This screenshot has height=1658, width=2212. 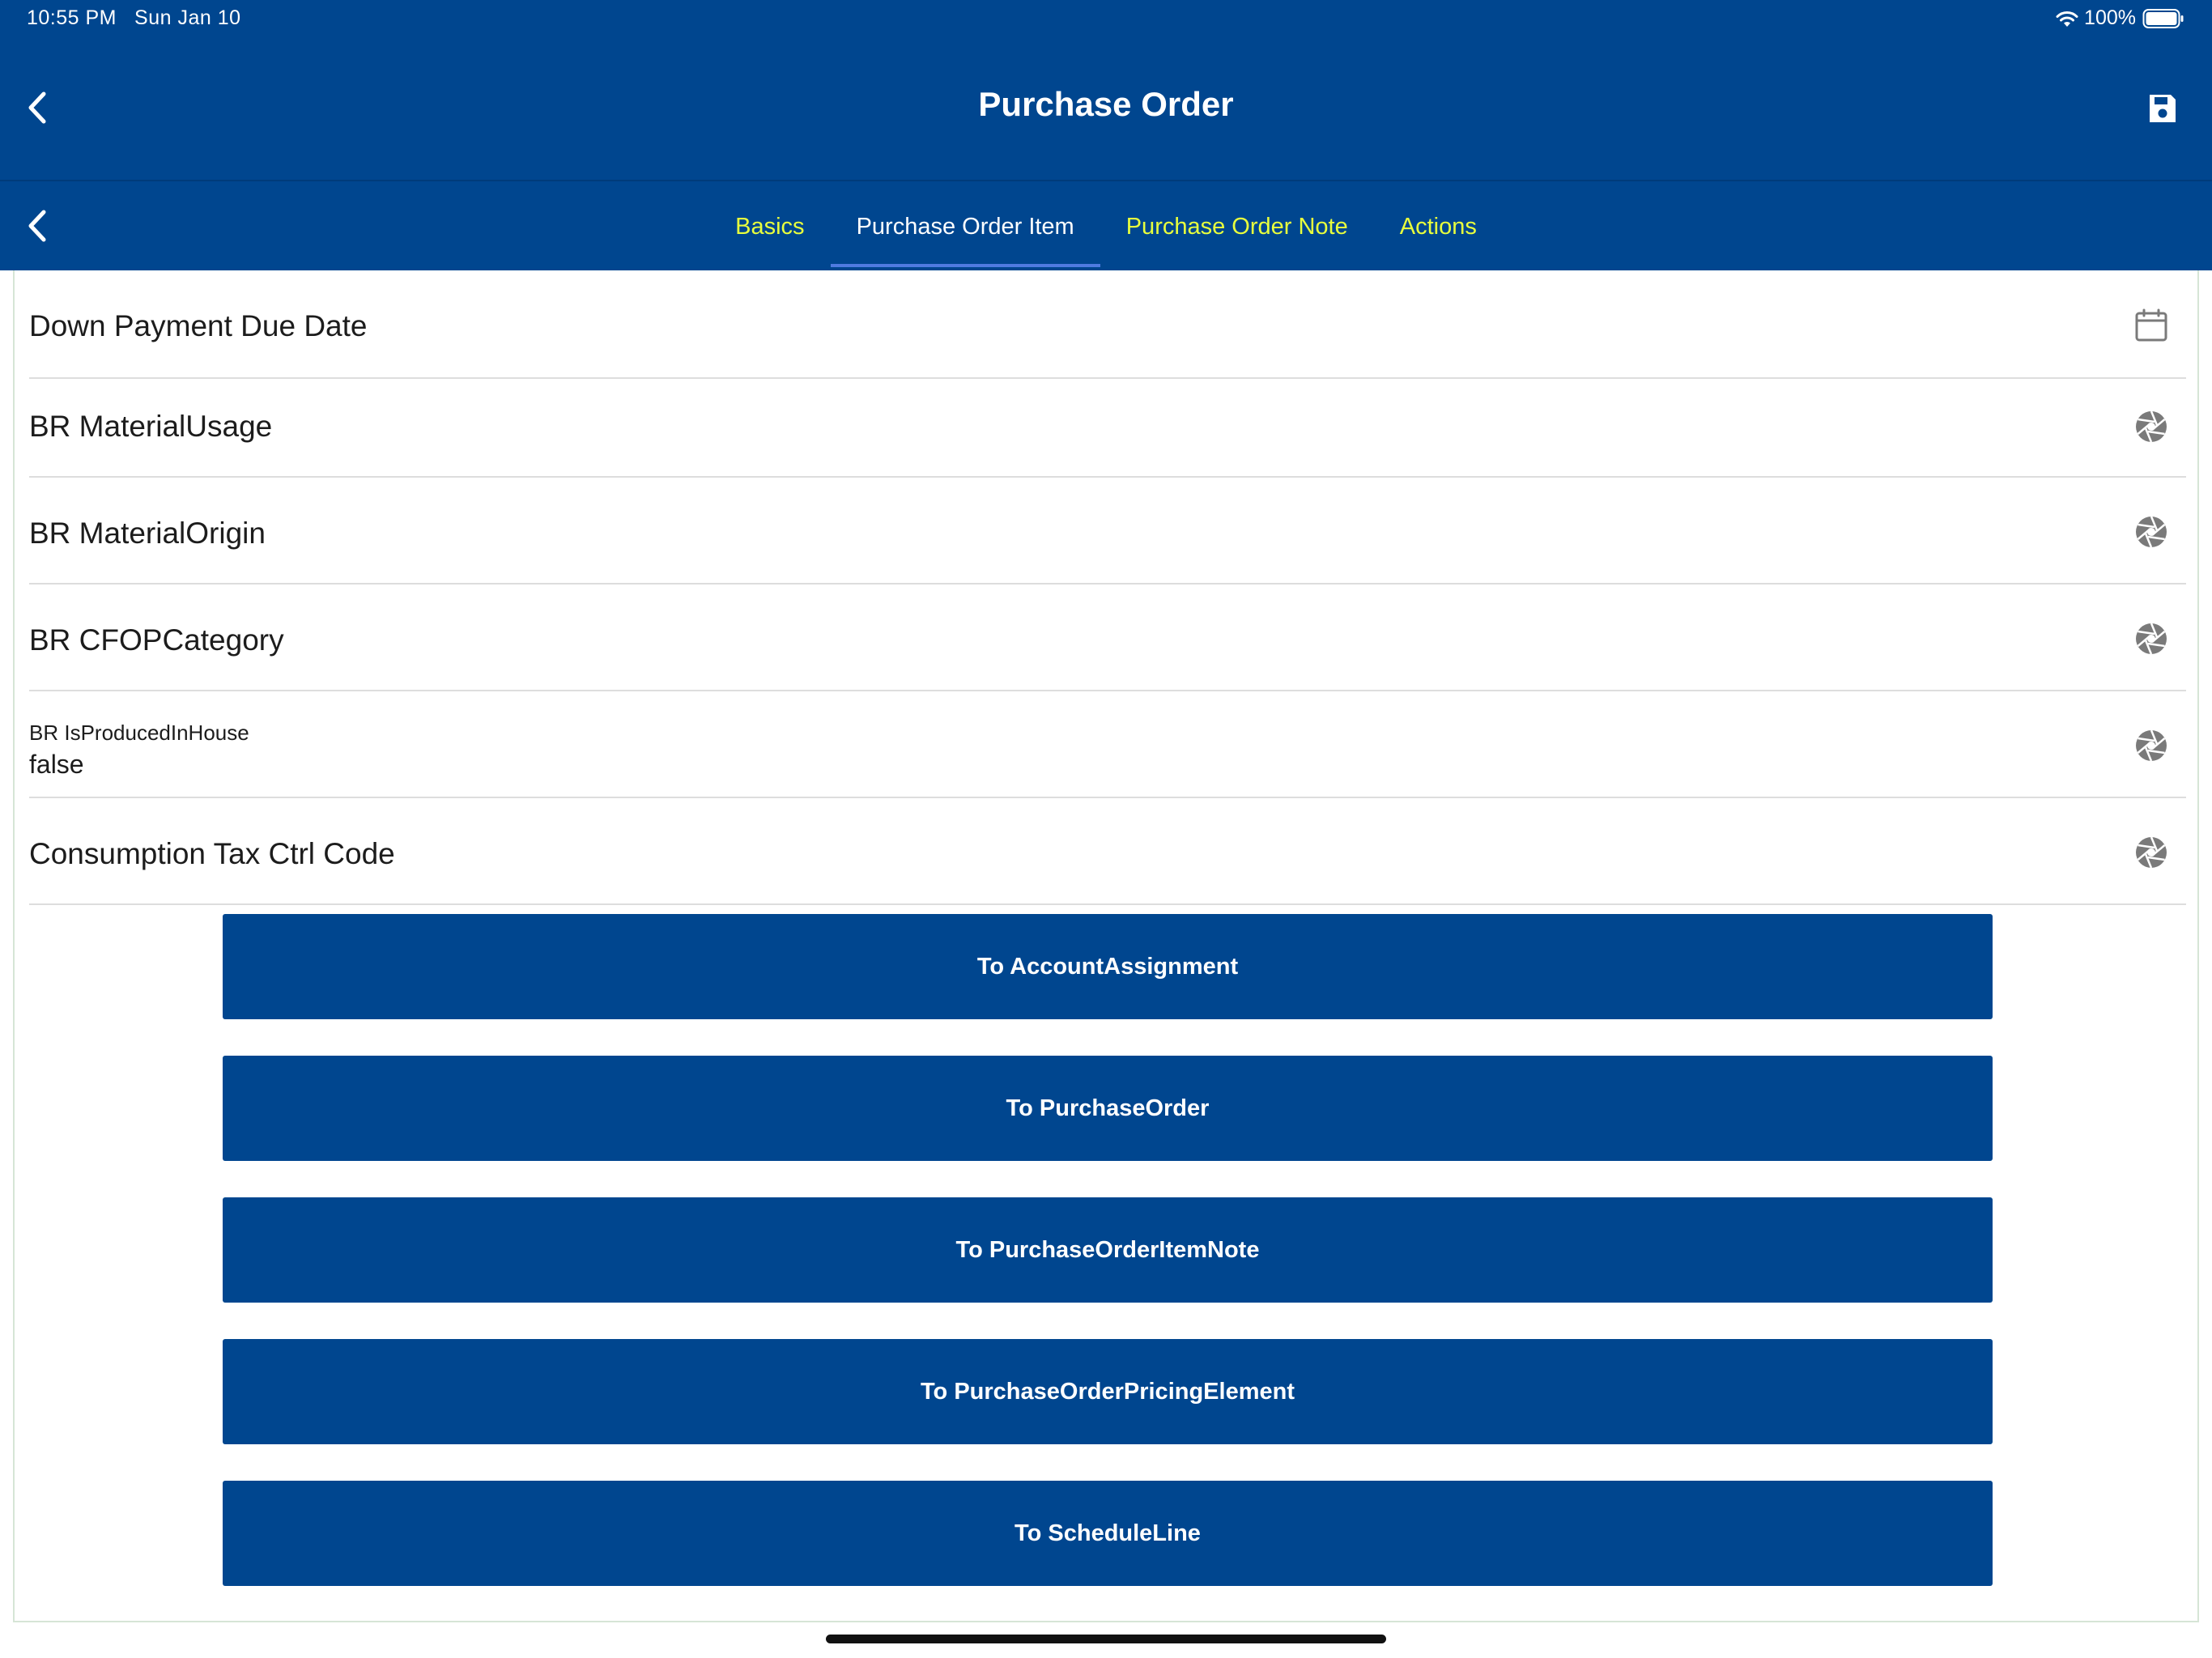 I want to click on page-title: Purchase Order, so click(x=1106, y=104).